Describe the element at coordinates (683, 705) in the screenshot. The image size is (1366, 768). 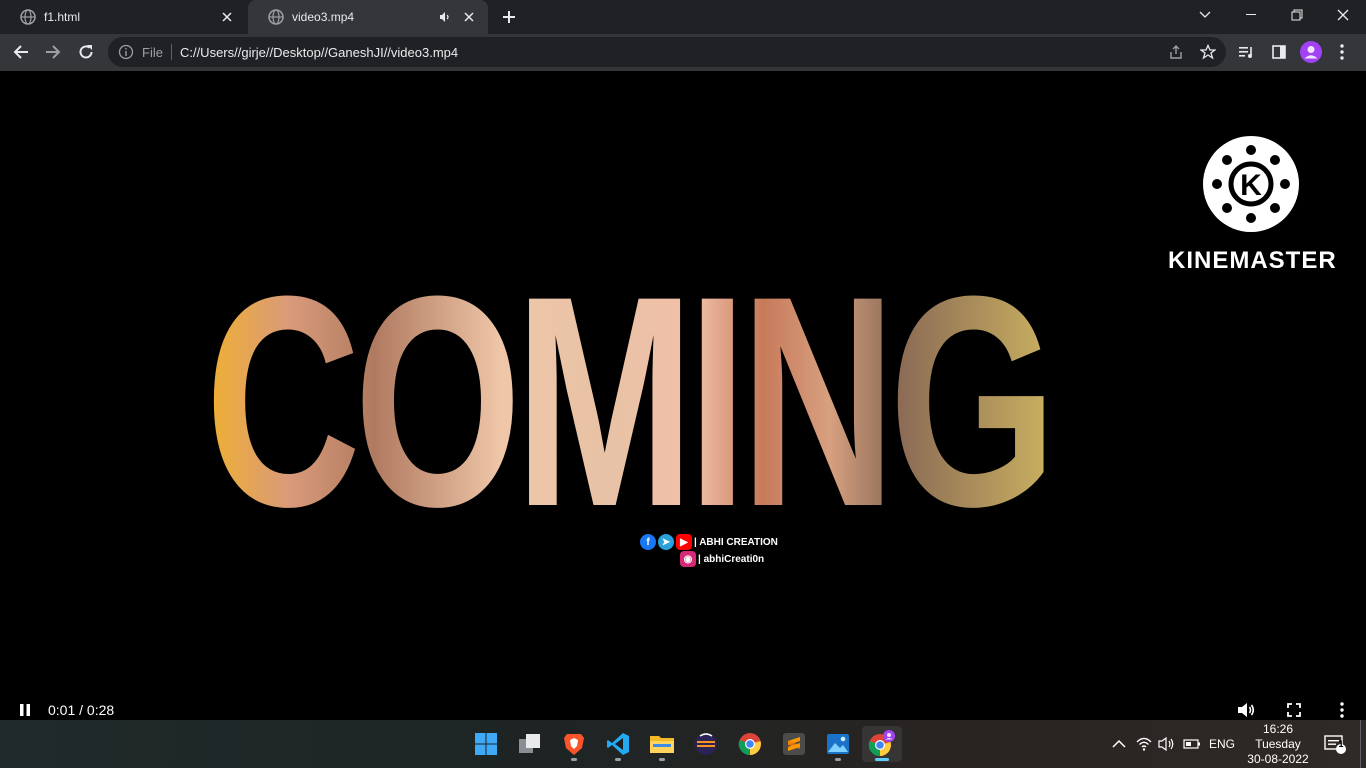
I see `video-controls: 0:01 / 0:28` at that location.